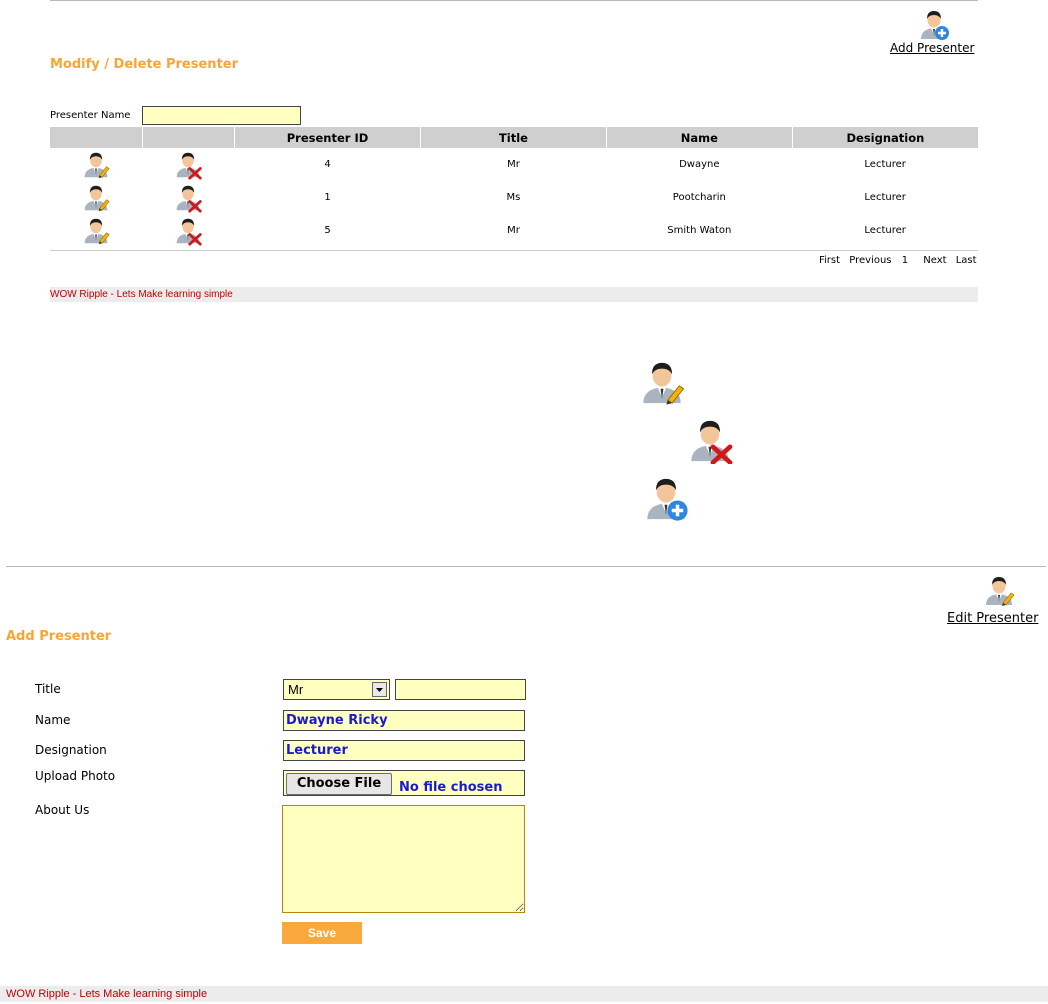 The image size is (1048, 1004). What do you see at coordinates (53, 720) in the screenshot?
I see `name-label: Name` at bounding box center [53, 720].